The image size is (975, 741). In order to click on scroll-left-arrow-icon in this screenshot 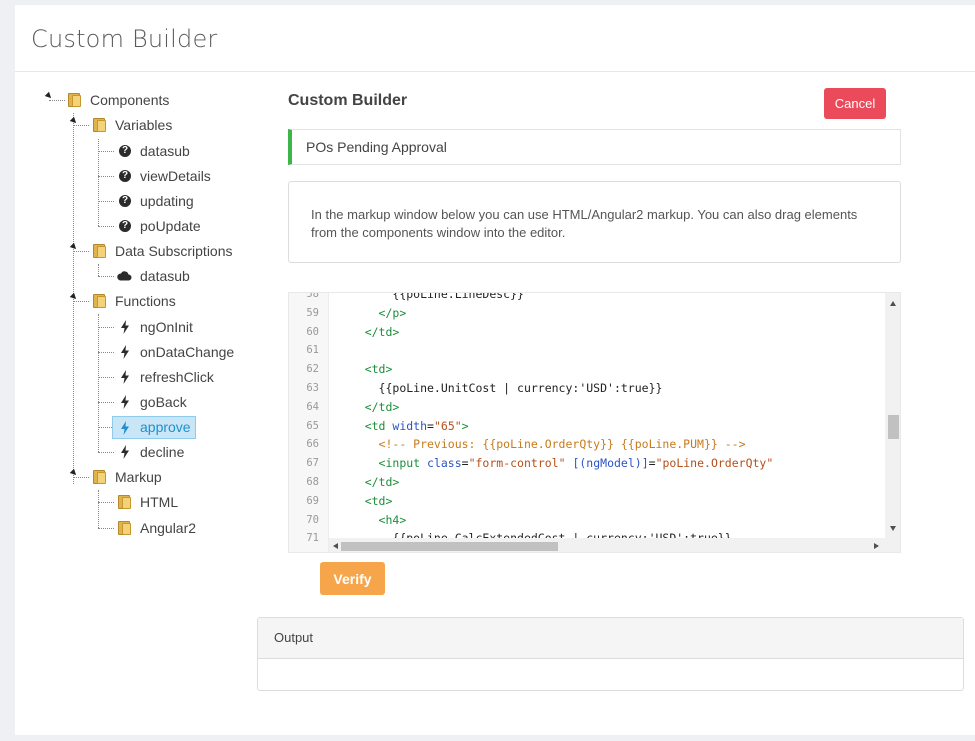, I will do `click(335, 546)`.